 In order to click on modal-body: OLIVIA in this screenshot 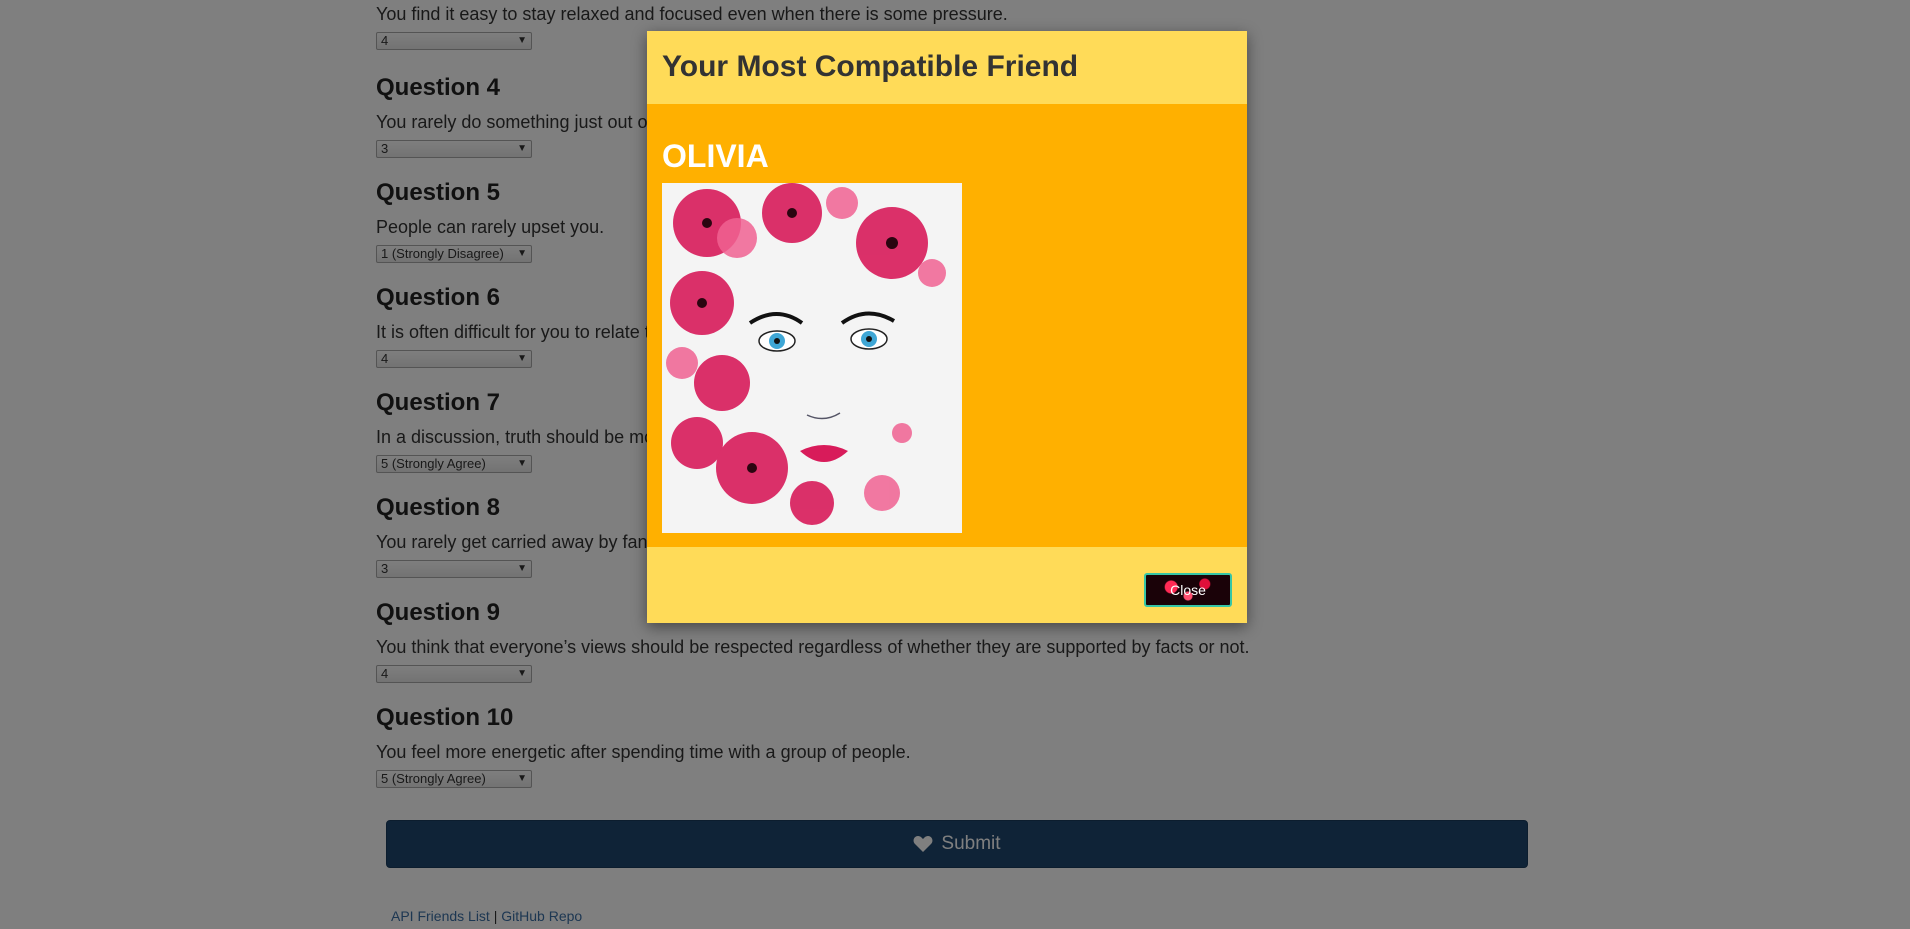, I will do `click(947, 325)`.